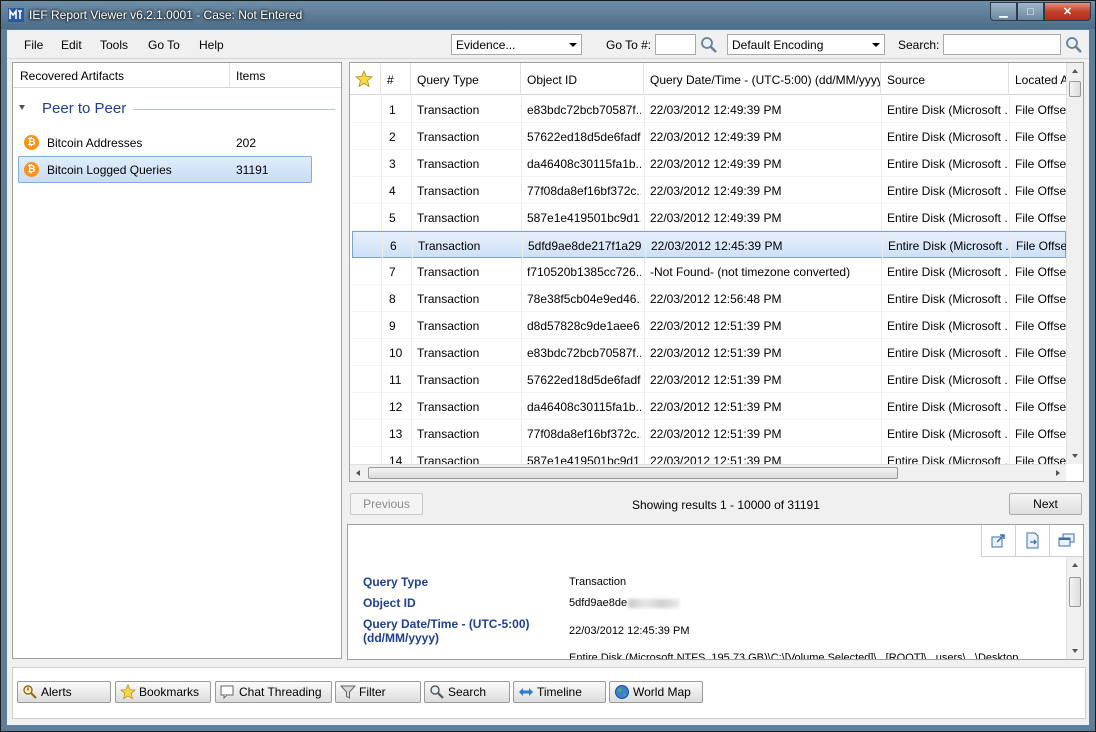 The image size is (1096, 732). I want to click on column-header-located-at: Located At, so click(1039, 79).